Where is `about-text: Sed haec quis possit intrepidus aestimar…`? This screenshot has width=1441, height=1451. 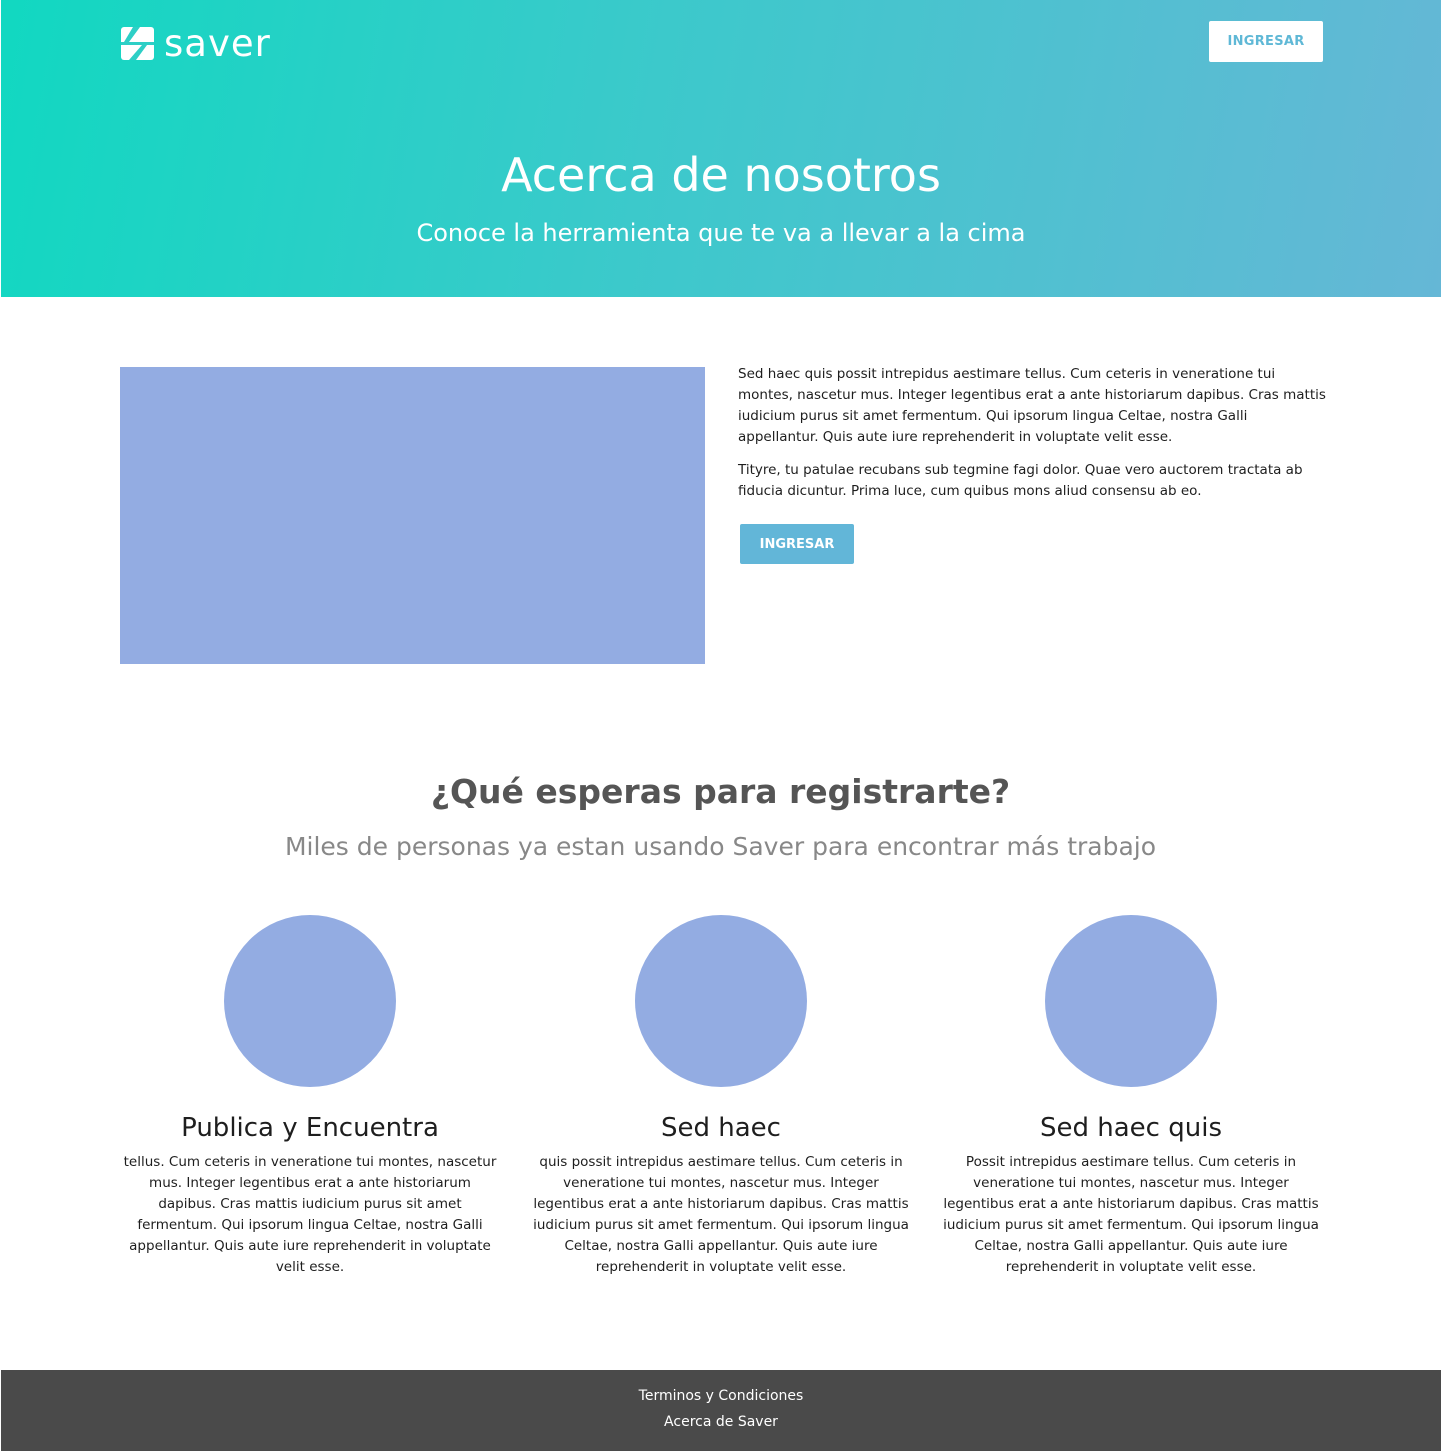
about-text: Sed haec quis possit intrepidus aestimar… is located at coordinates (1033, 439).